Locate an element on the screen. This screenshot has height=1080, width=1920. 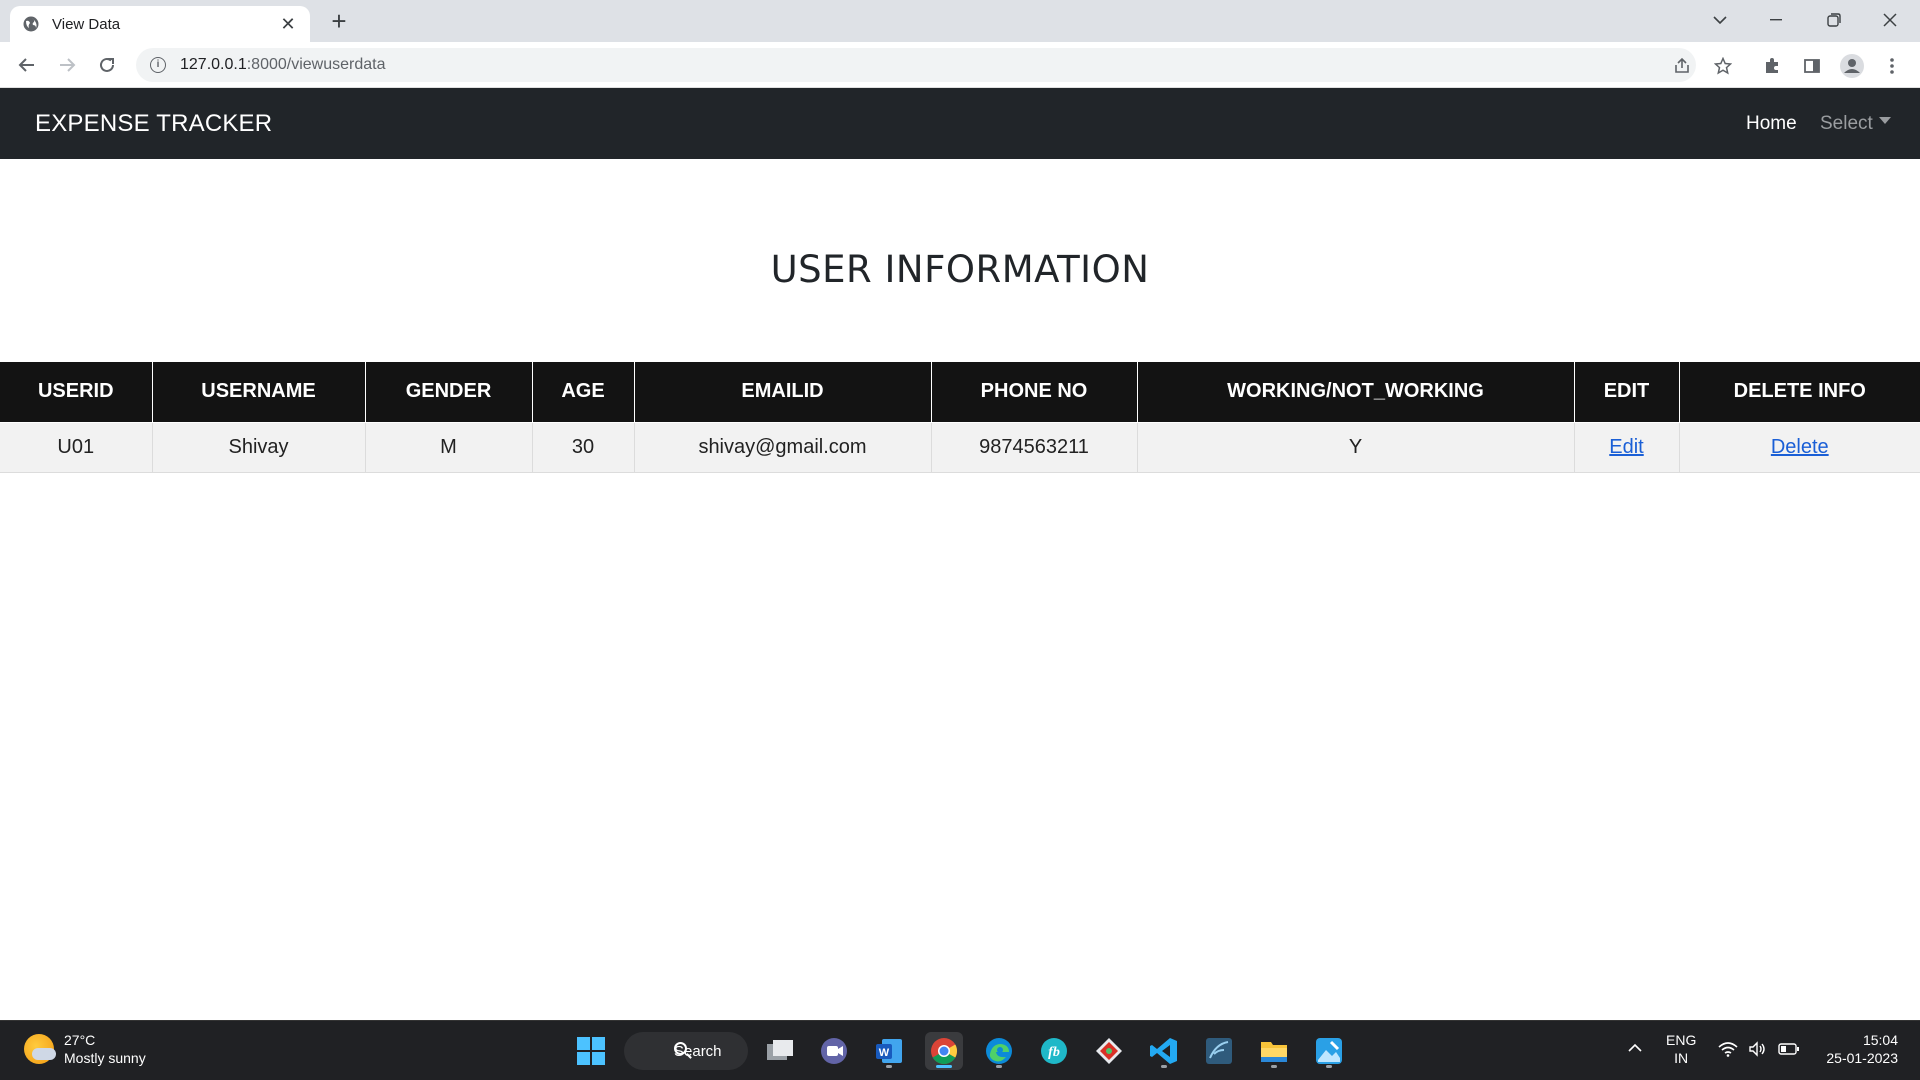
minimize-icon is located at coordinates (1776, 20).